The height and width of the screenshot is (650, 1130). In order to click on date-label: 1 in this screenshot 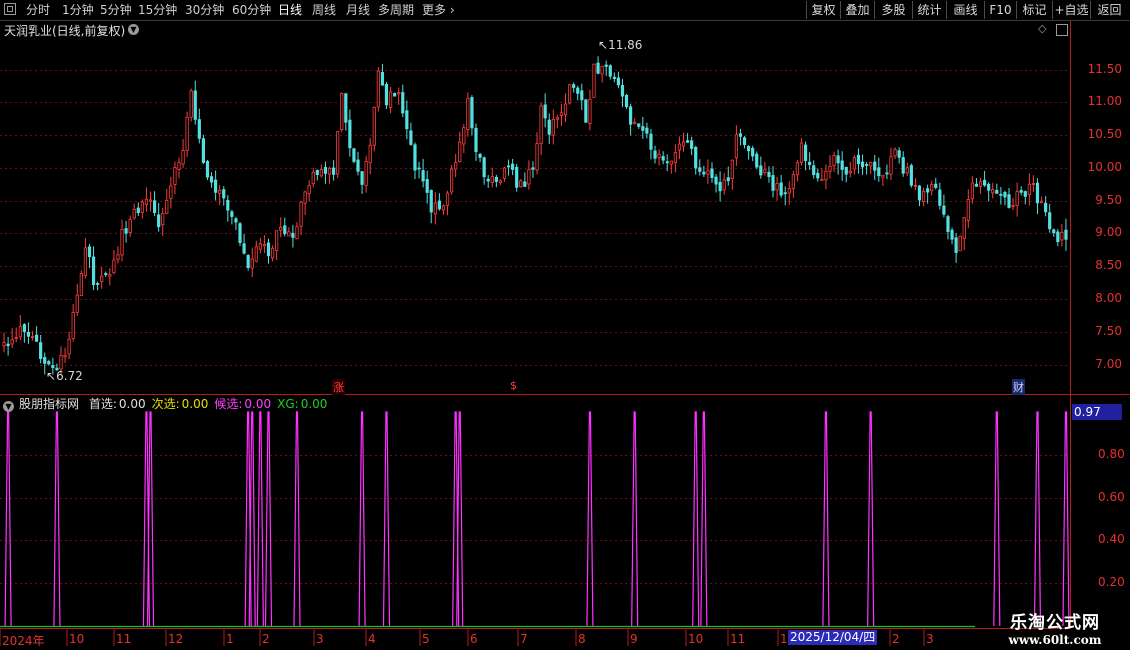, I will do `click(230, 639)`.